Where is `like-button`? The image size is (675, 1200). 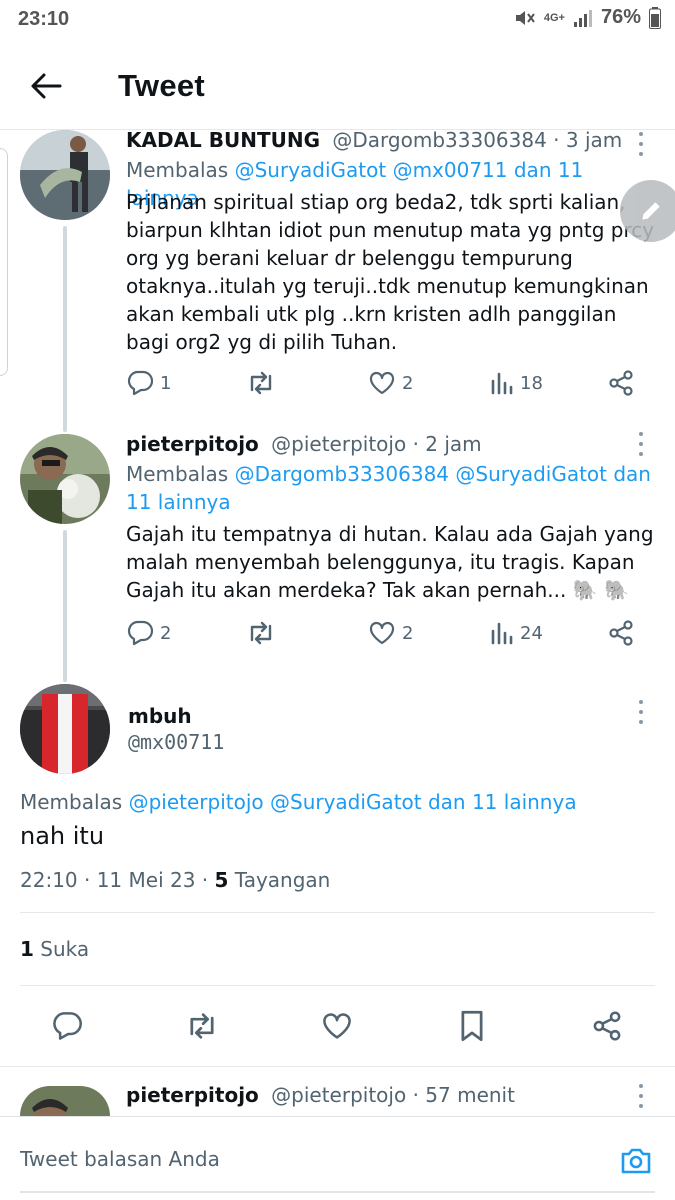
like-button is located at coordinates (337, 1026).